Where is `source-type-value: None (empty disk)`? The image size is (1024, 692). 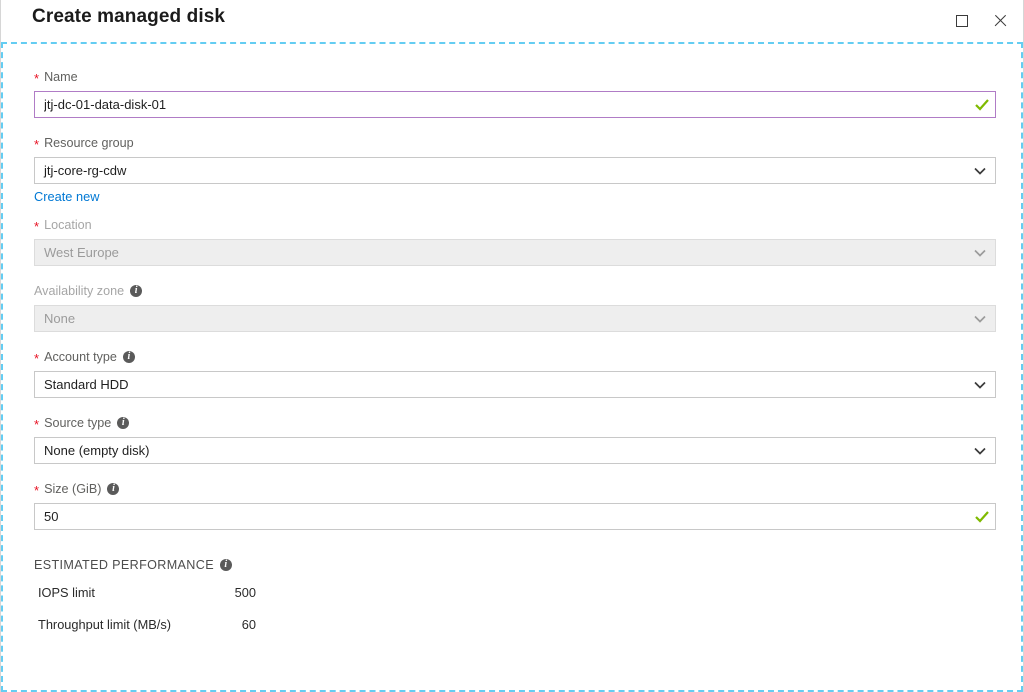 source-type-value: None (empty disk) is located at coordinates (97, 450).